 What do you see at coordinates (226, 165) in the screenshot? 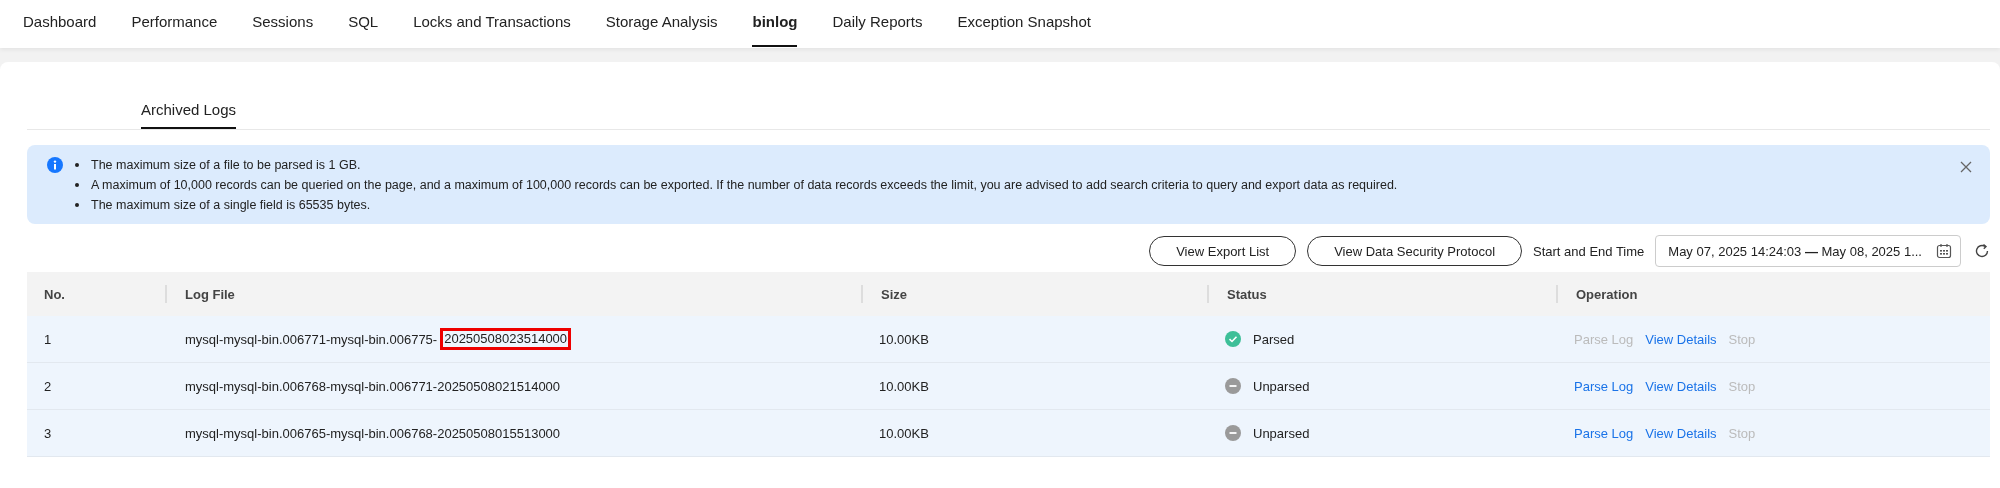
I see `notice-text: The maximum size of a file to be parsed is 1 GB.` at bounding box center [226, 165].